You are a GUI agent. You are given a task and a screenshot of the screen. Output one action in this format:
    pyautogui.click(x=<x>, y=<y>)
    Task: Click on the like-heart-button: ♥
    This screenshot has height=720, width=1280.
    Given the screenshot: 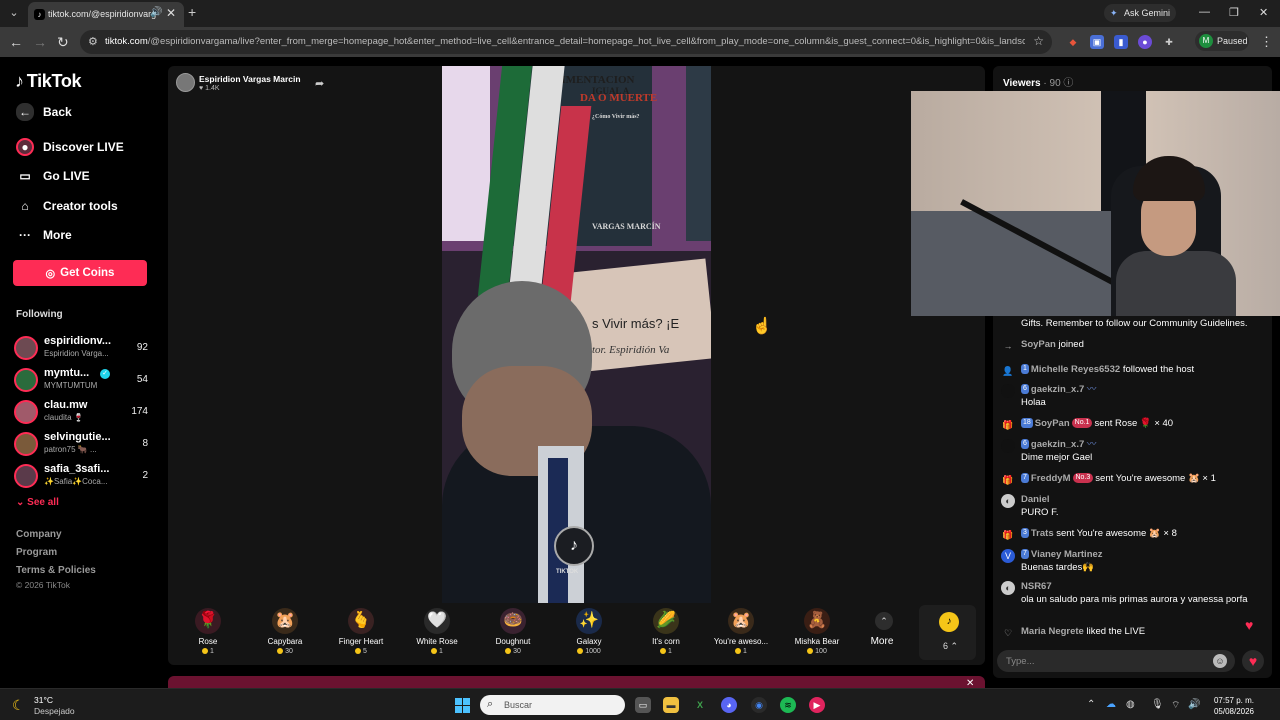 What is the action you would take?
    pyautogui.click(x=1253, y=661)
    